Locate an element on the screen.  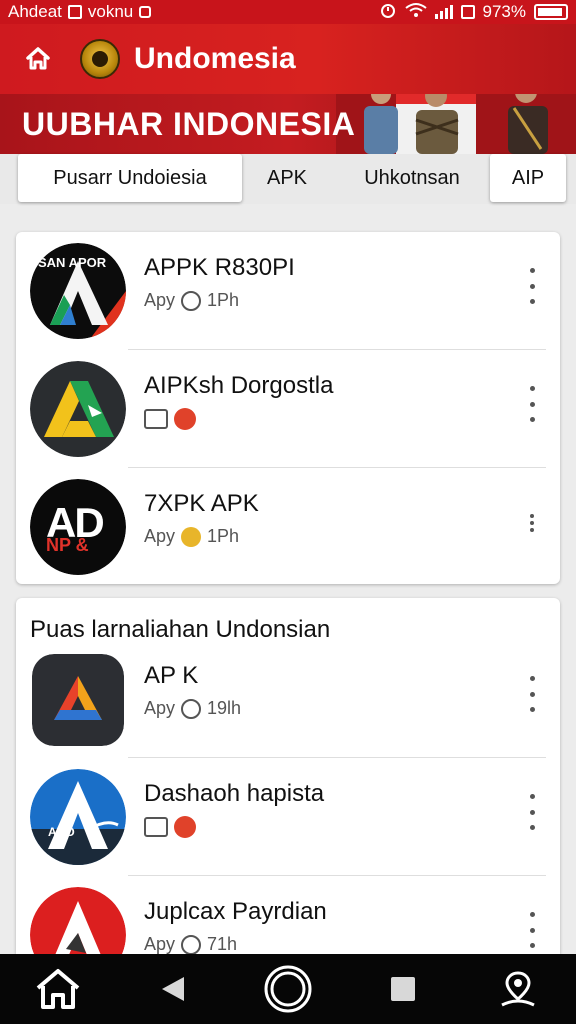
list-item: AD NP & 7XPK APK Apy 1Ph is located at coordinates (288, 526).